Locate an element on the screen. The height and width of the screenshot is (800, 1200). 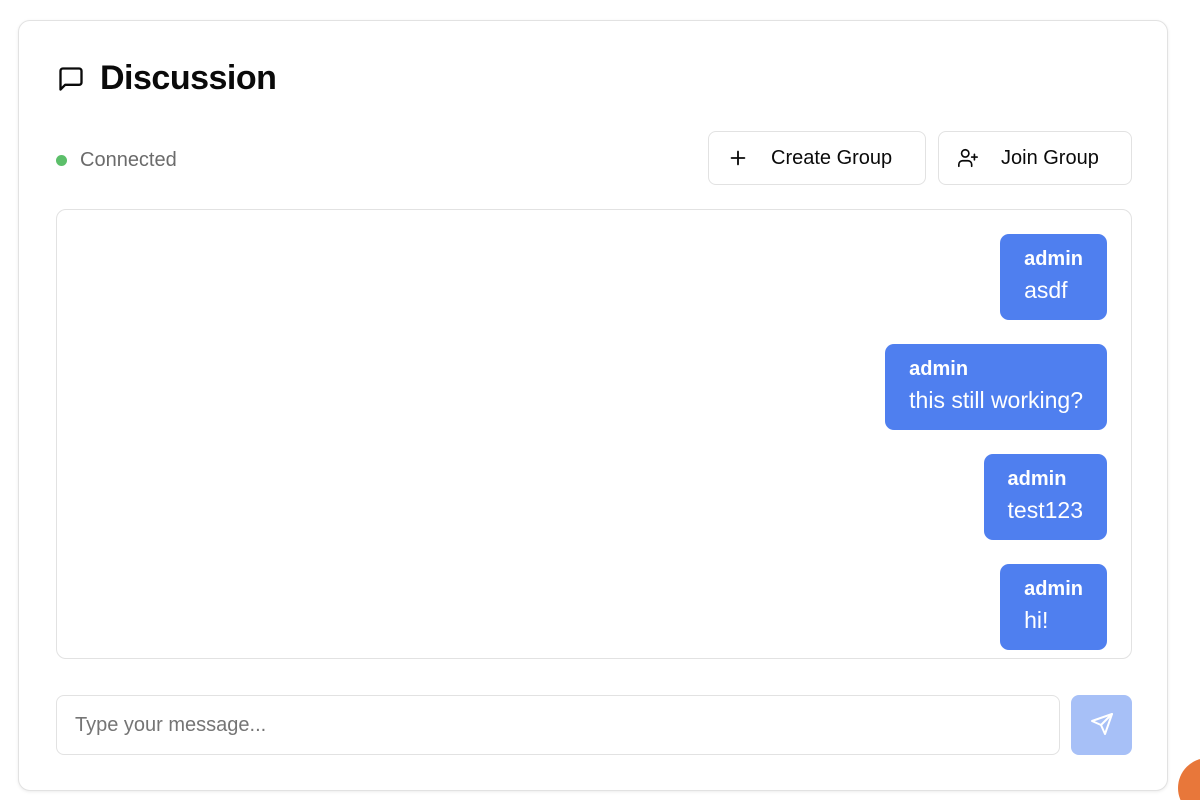
message-bubble: admin hi! is located at coordinates (1053, 607).